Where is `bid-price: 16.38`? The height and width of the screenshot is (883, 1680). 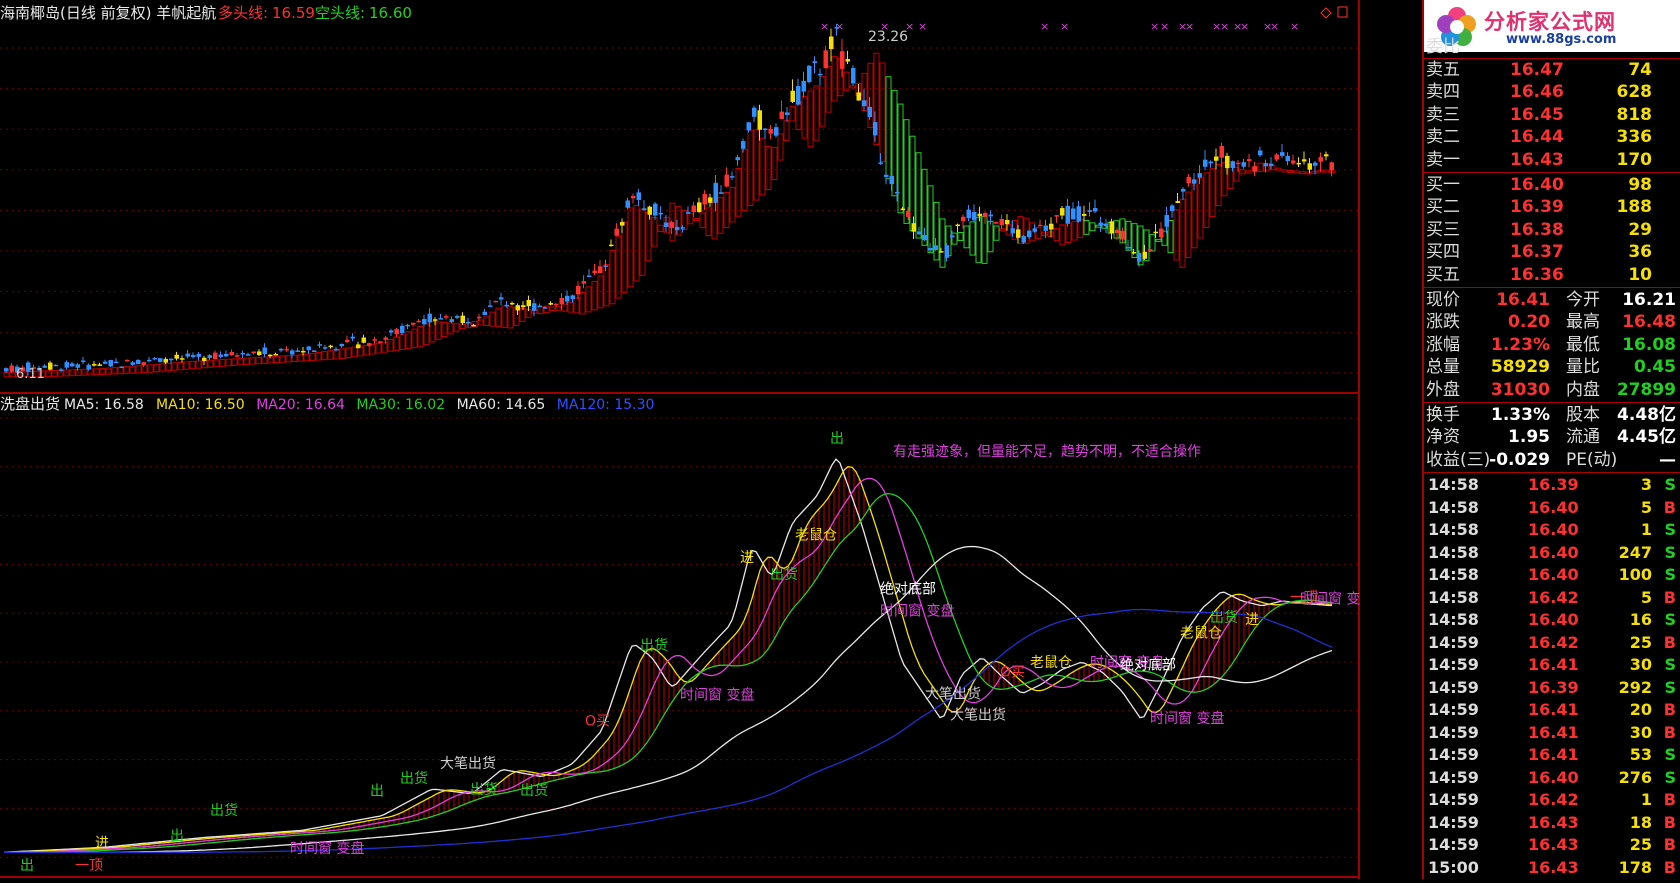
bid-price: 16.38 is located at coordinates (1537, 229).